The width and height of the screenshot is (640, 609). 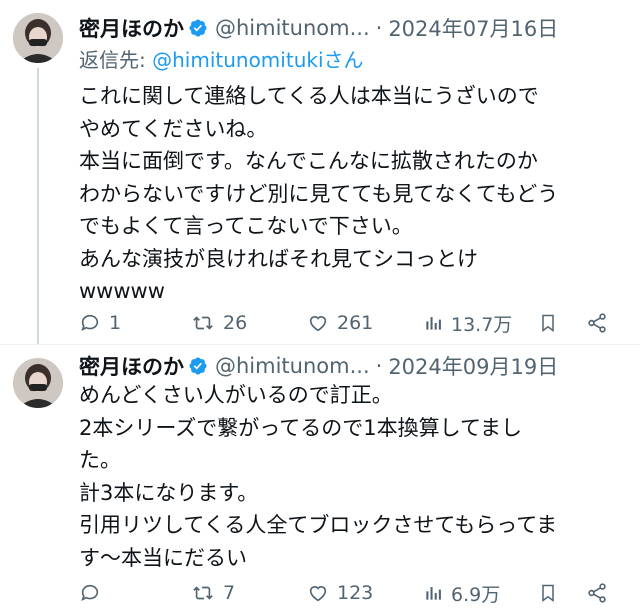 I want to click on views-button: 13.7万, so click(x=467, y=323).